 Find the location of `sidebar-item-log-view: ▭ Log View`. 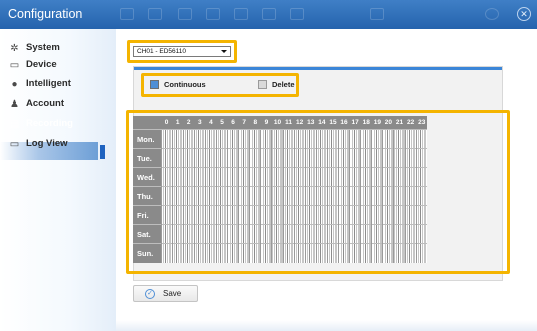

sidebar-item-log-view: ▭ Log View is located at coordinates (61, 145).